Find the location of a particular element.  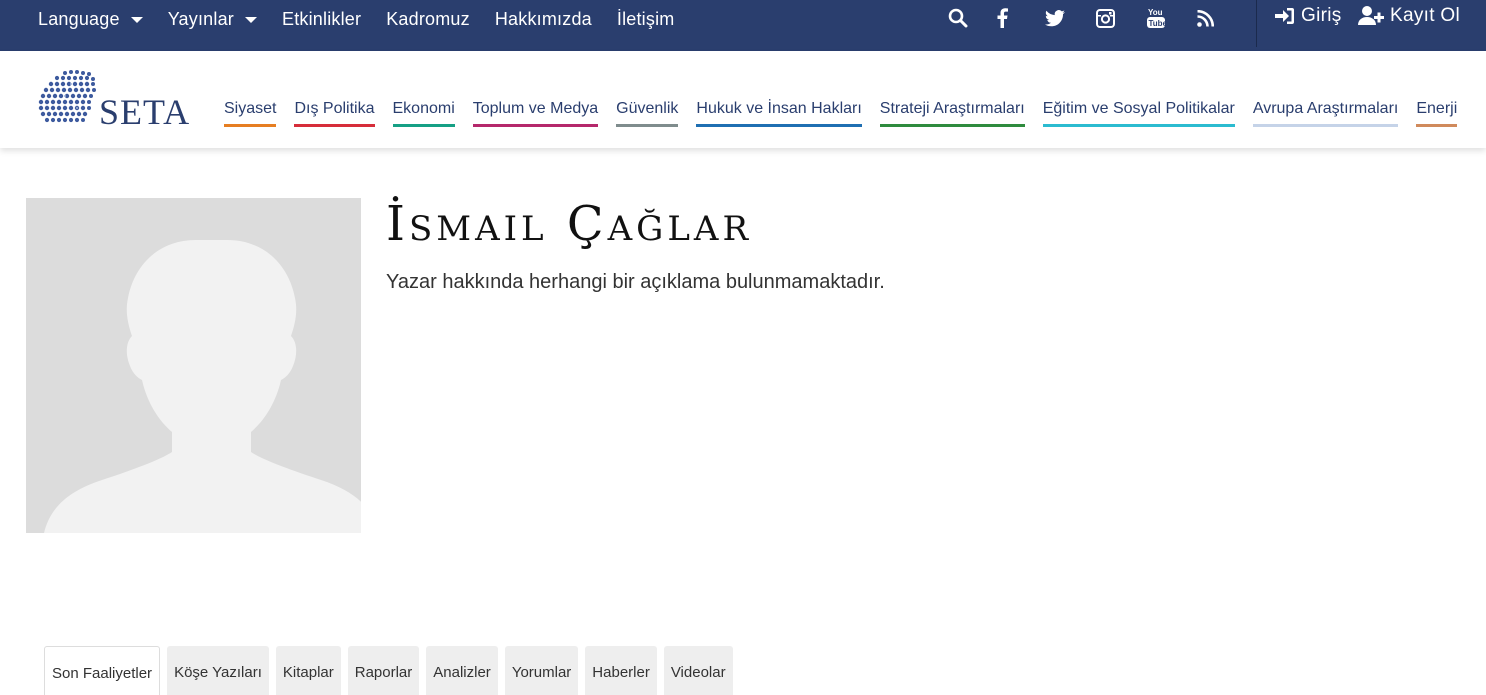

topbar-divider is located at coordinates (1256, 23).